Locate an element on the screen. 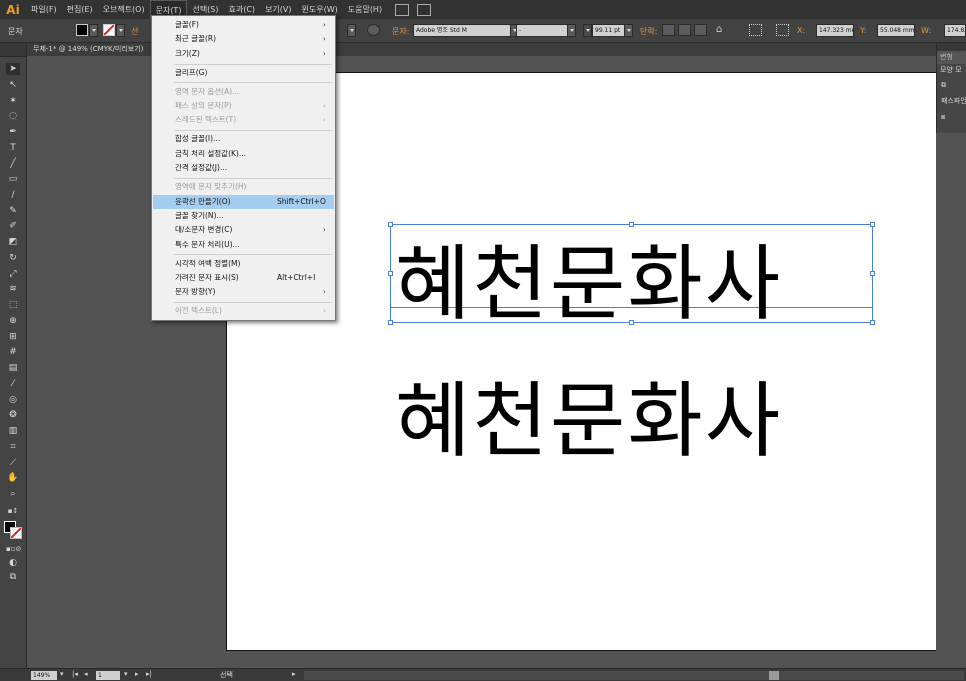 The width and height of the screenshot is (966, 681). menu-edit: 편집(E) is located at coordinates (80, 9).